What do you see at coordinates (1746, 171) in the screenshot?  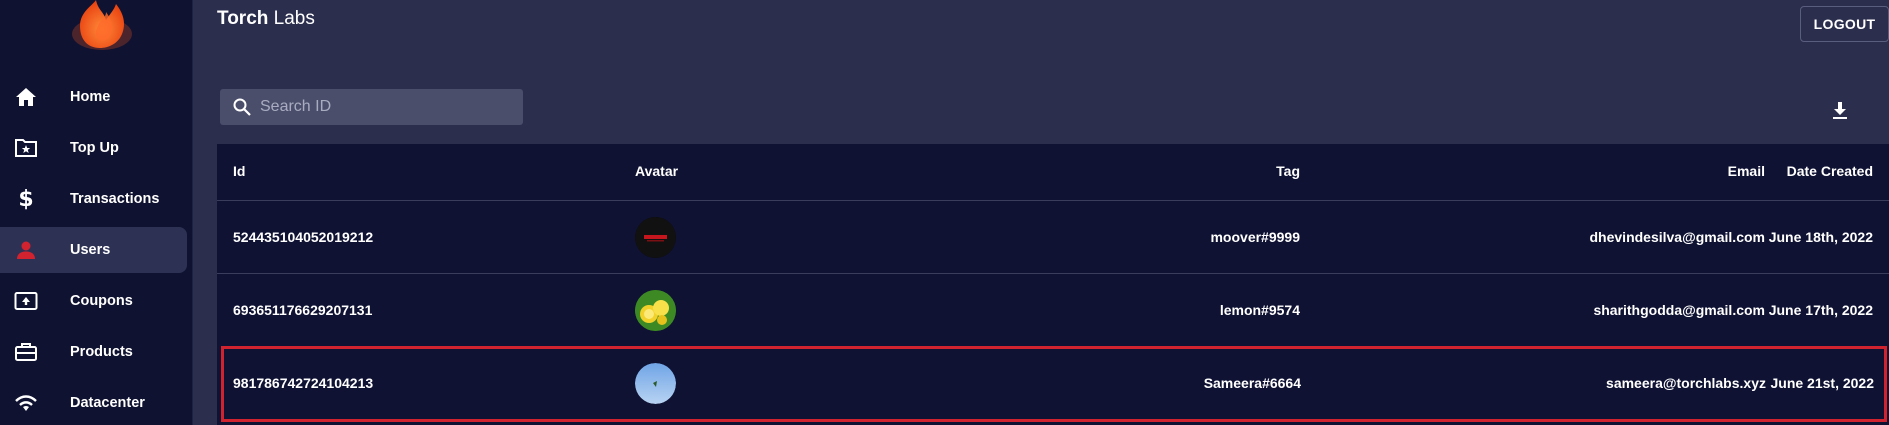 I see `column-header-email: Email` at bounding box center [1746, 171].